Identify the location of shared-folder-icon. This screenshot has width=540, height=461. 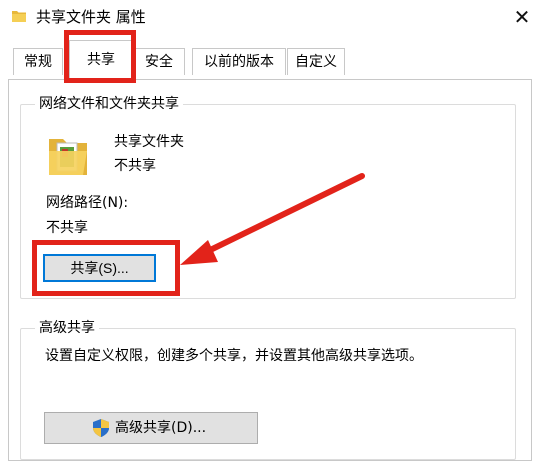
(68, 157).